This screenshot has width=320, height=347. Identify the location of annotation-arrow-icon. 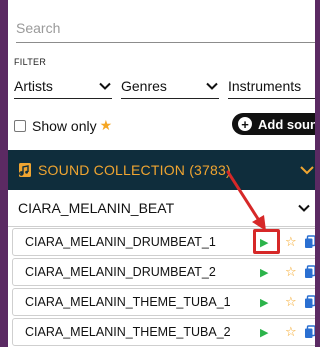
(246, 200).